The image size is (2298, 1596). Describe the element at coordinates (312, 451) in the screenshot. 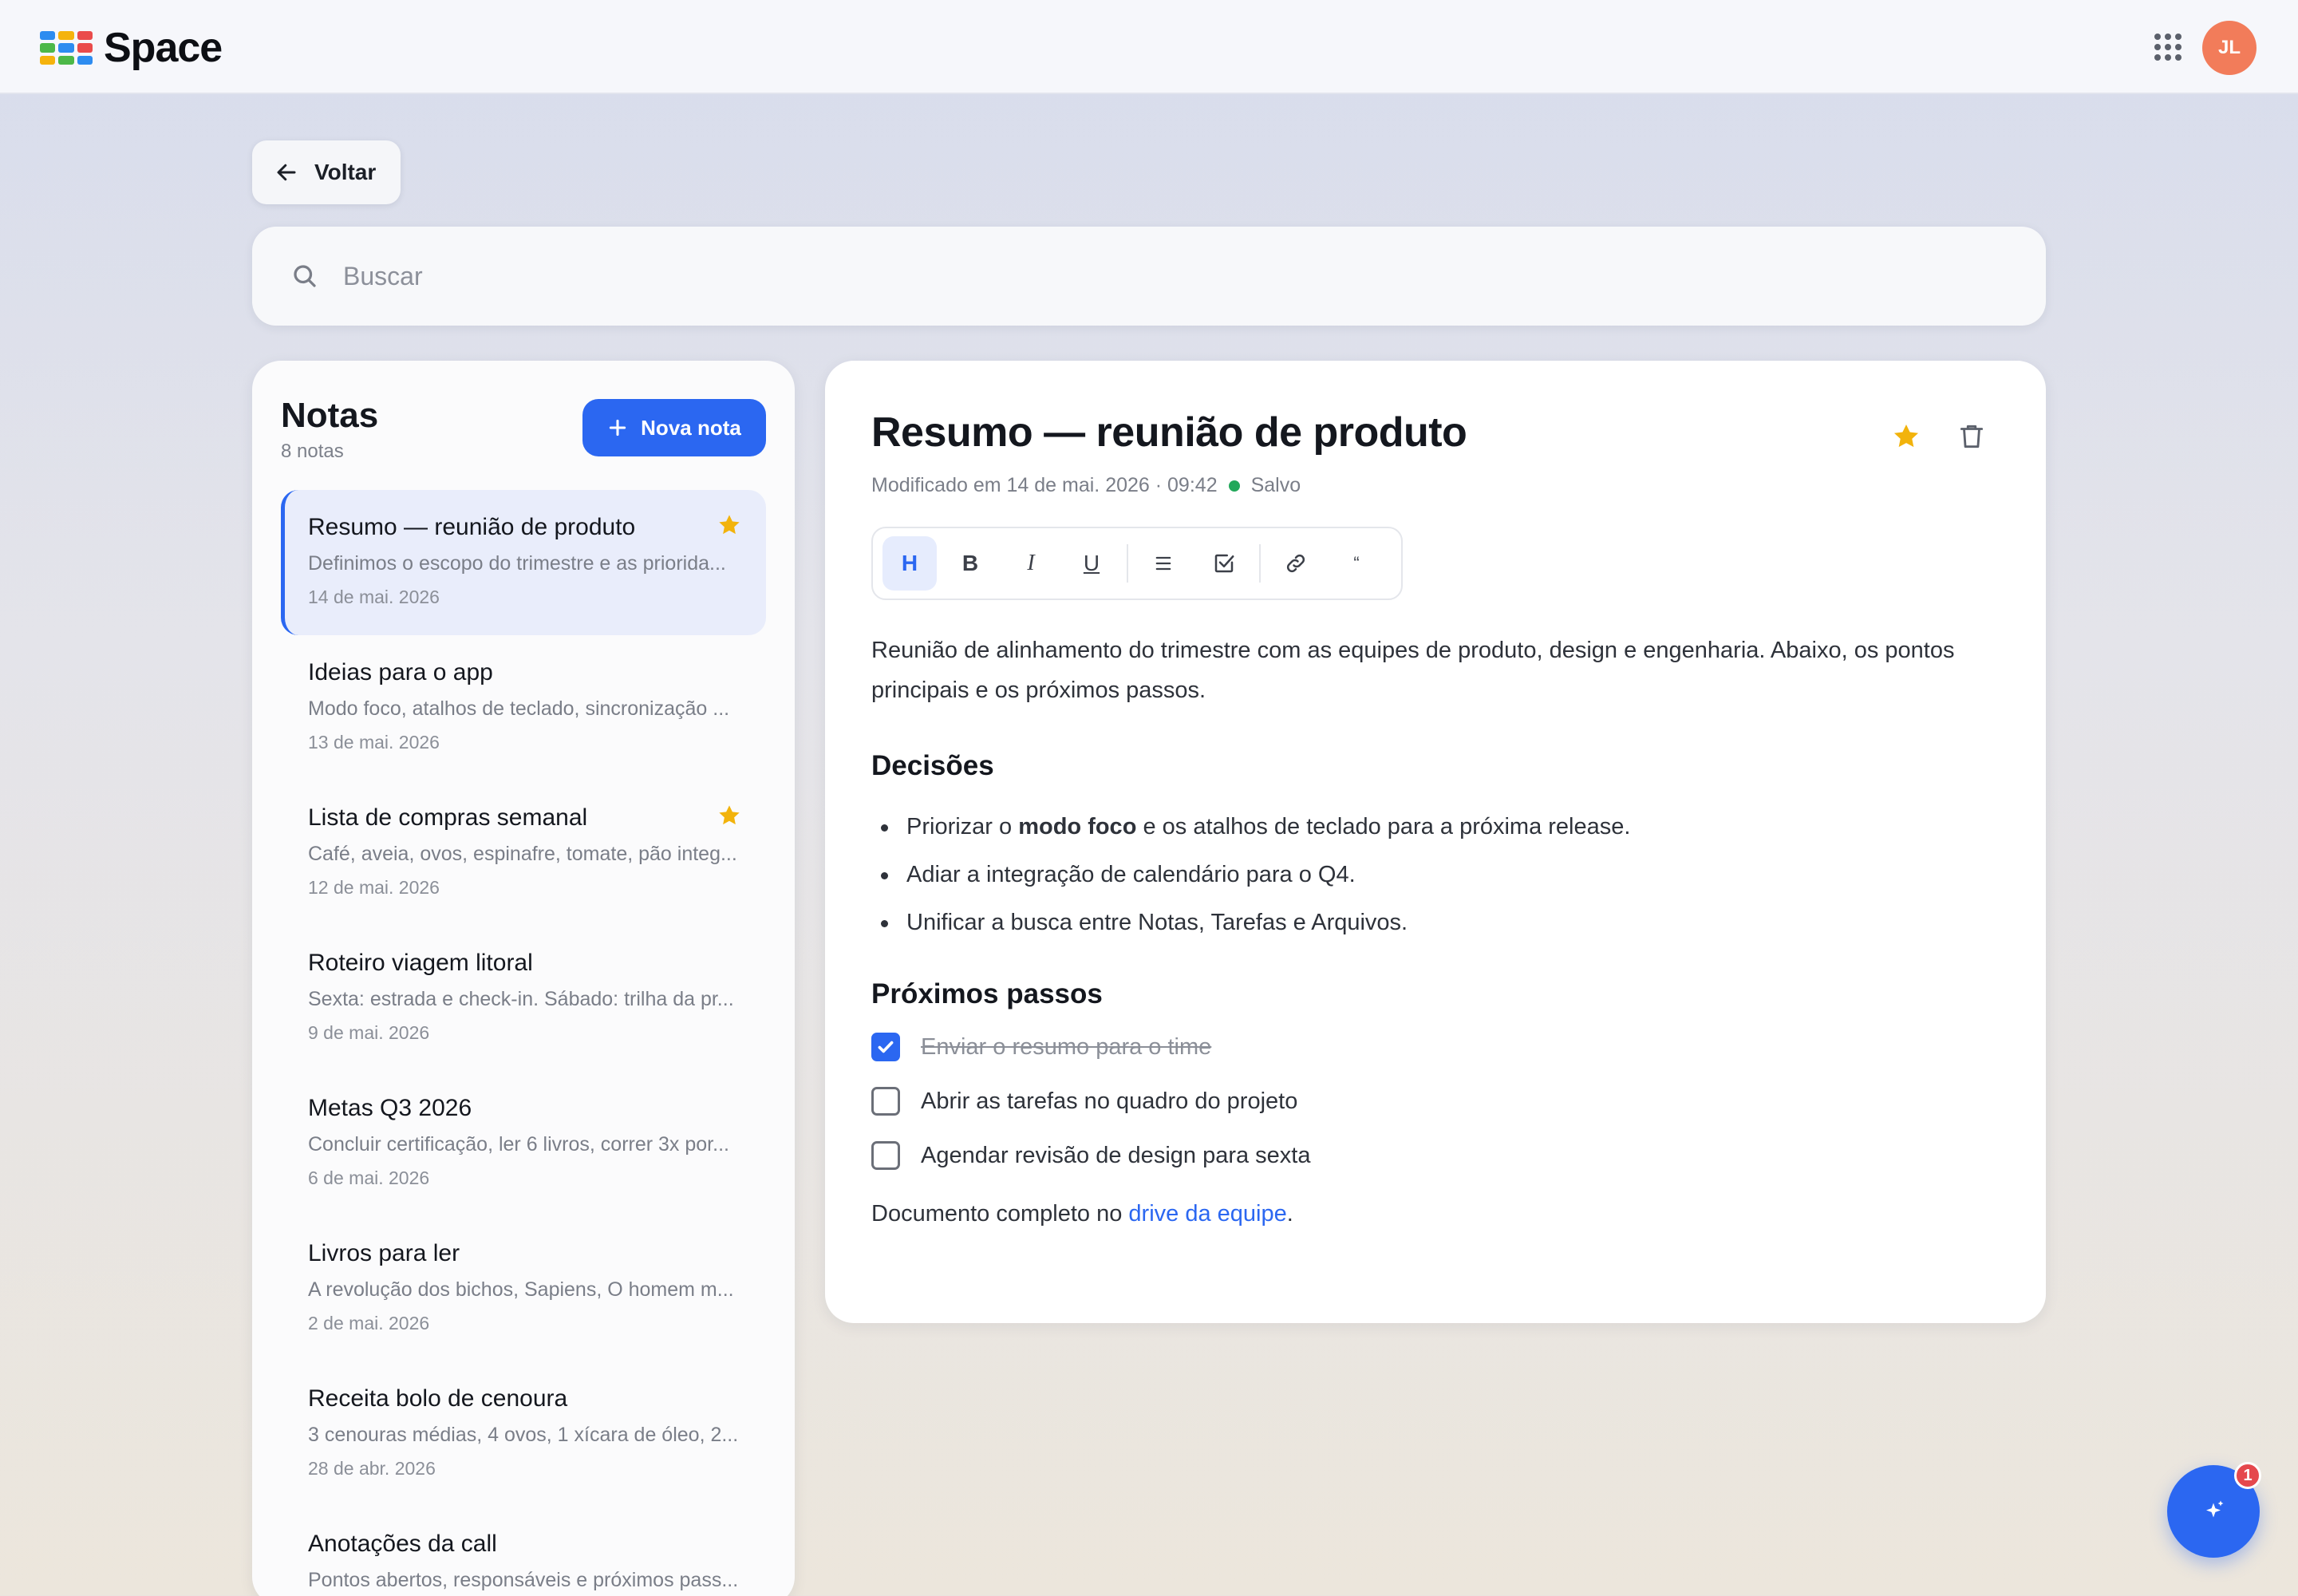

I see `notes-count: 8 notas` at that location.